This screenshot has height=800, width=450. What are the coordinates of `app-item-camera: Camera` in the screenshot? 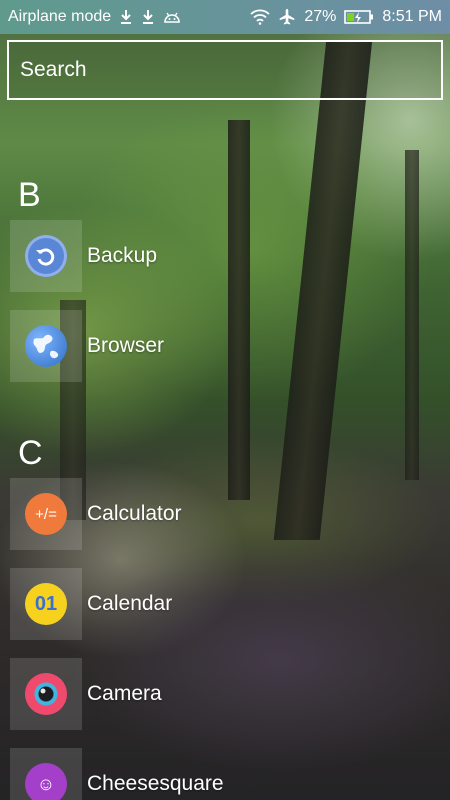 It's located at (225, 694).